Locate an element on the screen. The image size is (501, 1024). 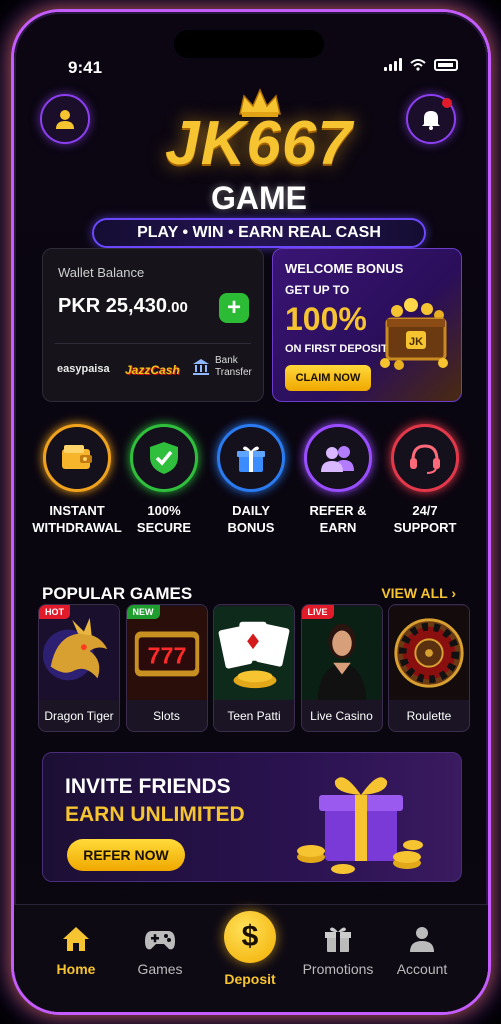
gamepad-icon is located at coordinates (160, 940).